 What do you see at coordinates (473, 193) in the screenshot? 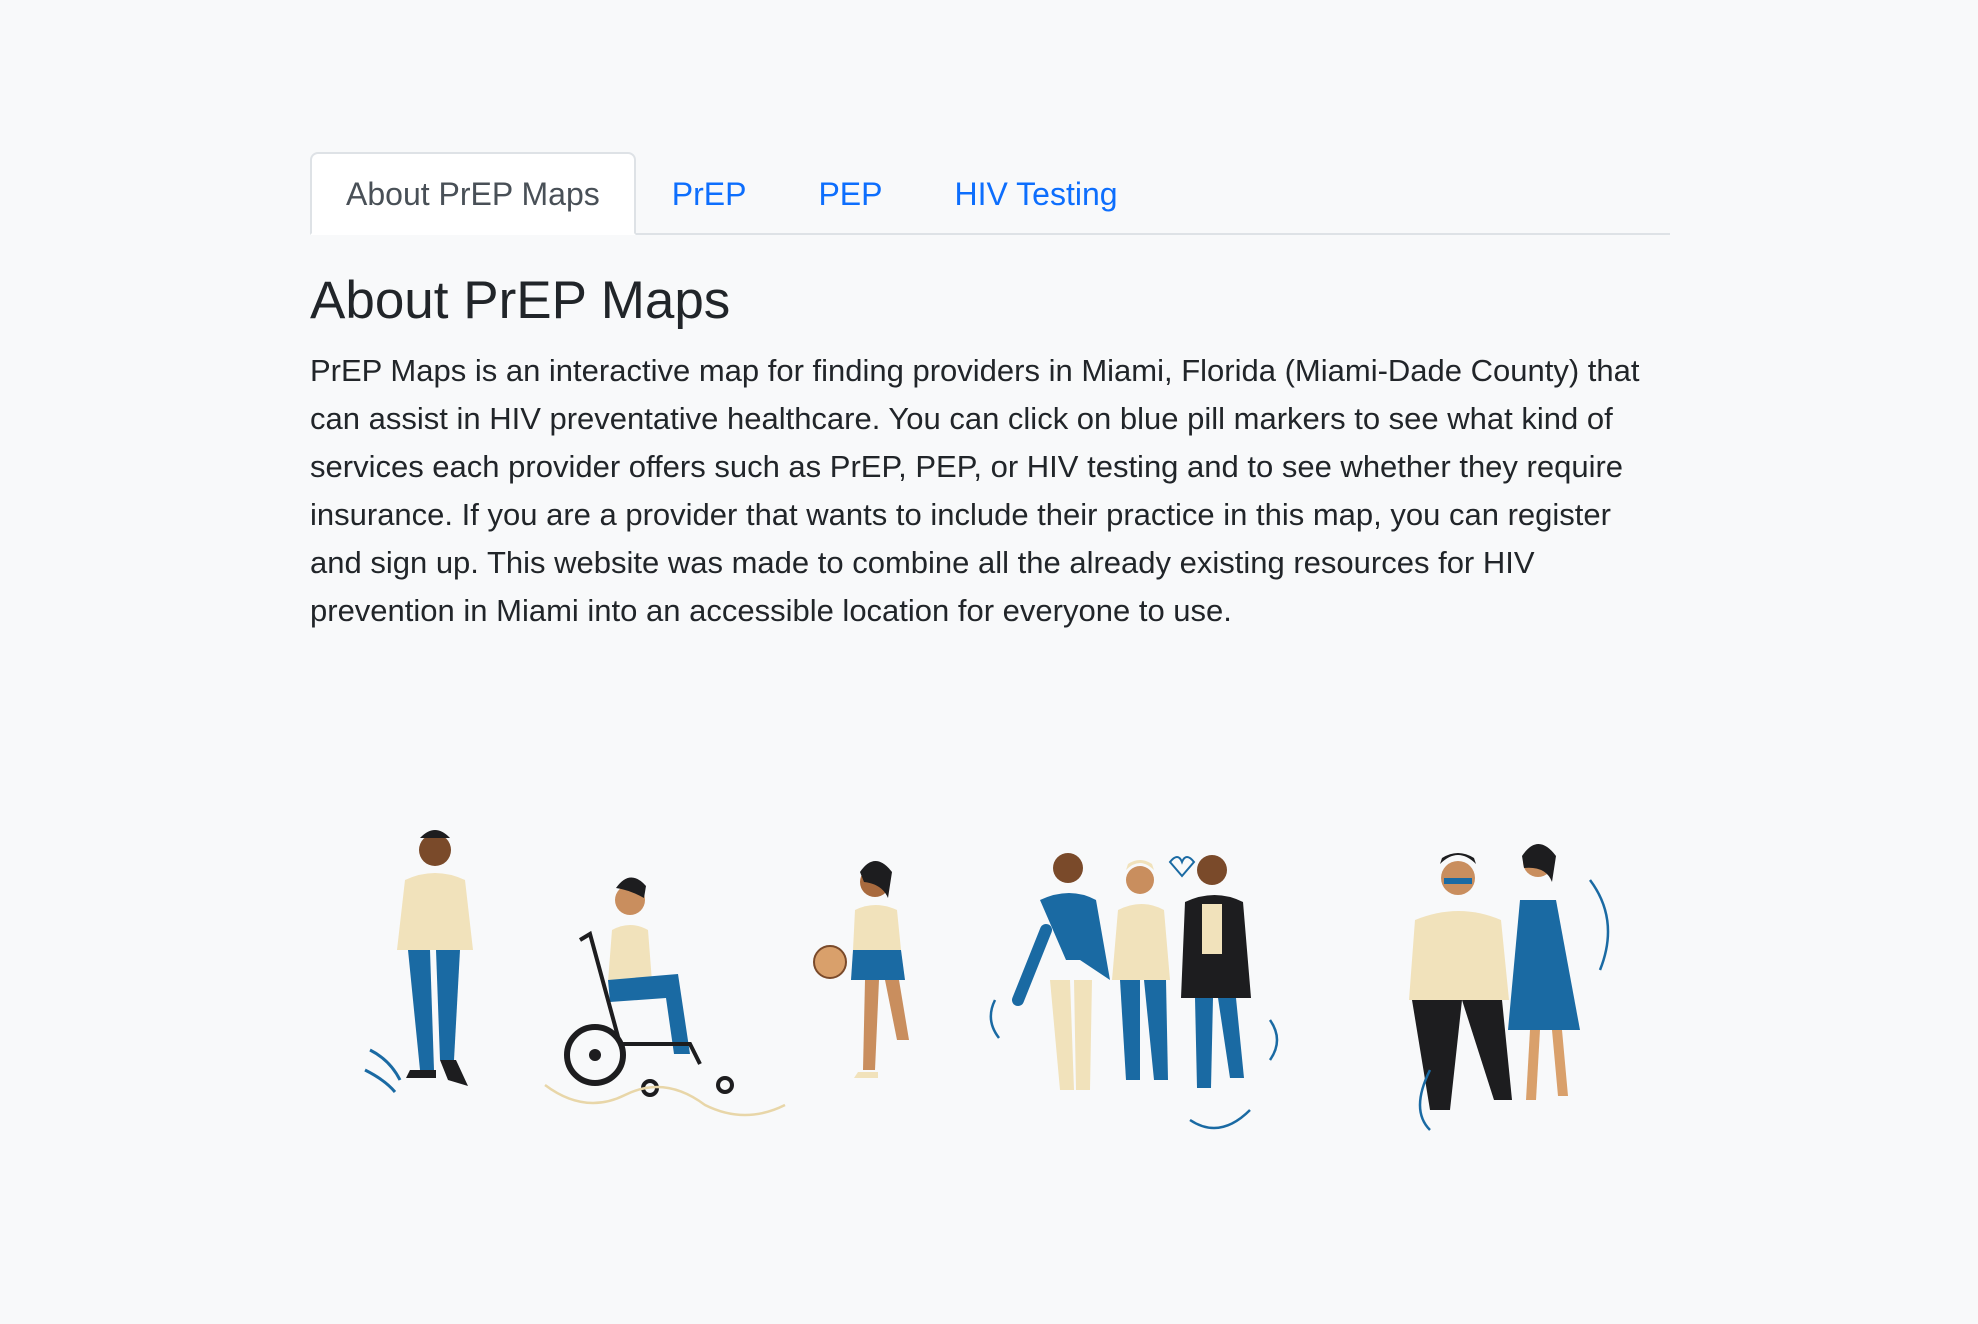
I see `tab-about-prep-maps: About PrEP Maps` at bounding box center [473, 193].